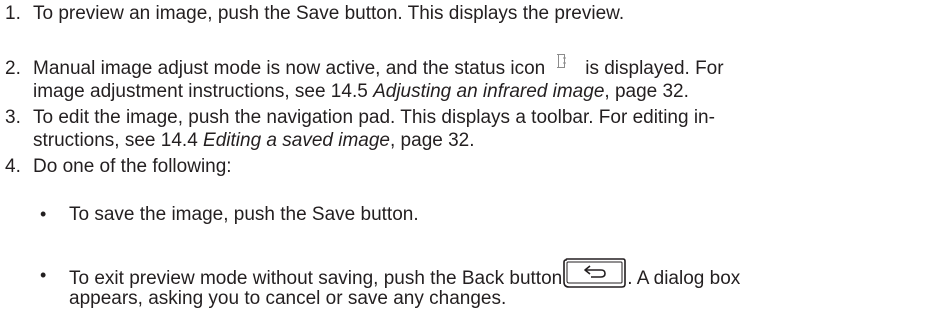 The width and height of the screenshot is (931, 333). I want to click on back-button-icon, so click(595, 273).